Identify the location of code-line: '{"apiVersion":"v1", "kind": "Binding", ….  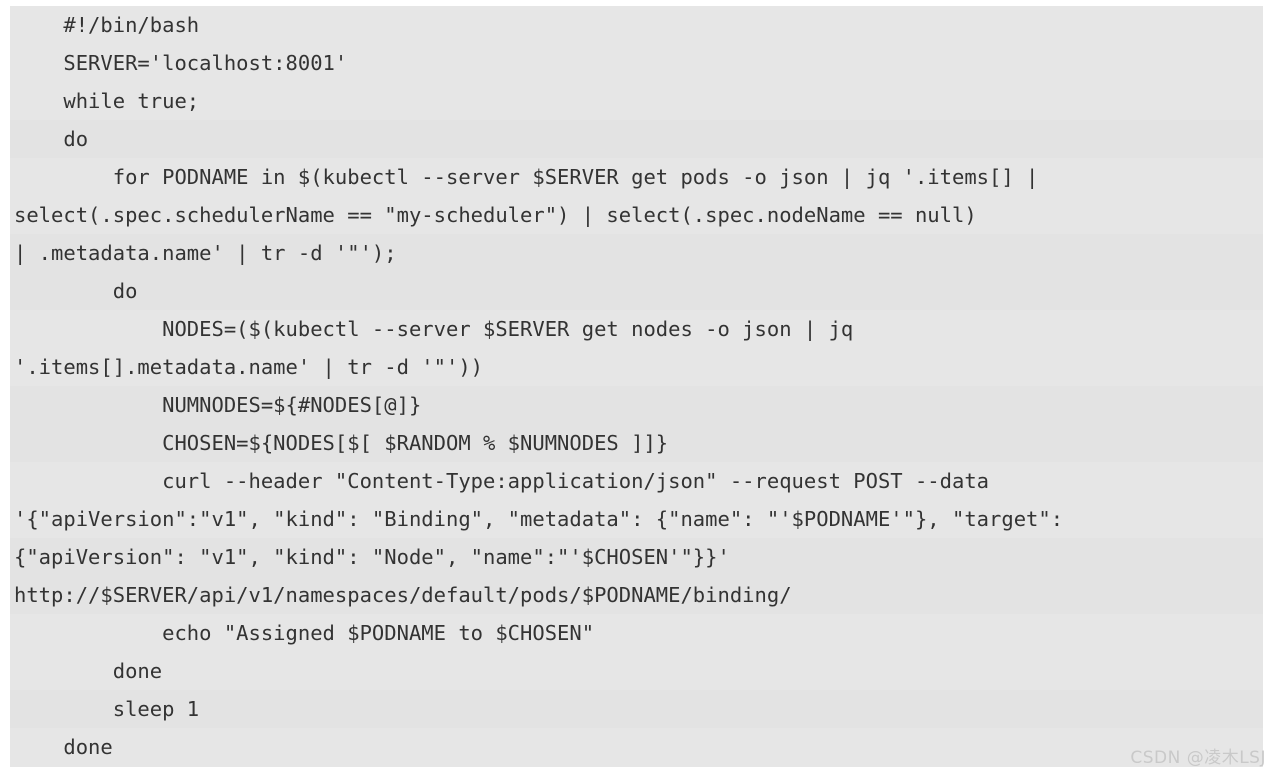
(539, 519).